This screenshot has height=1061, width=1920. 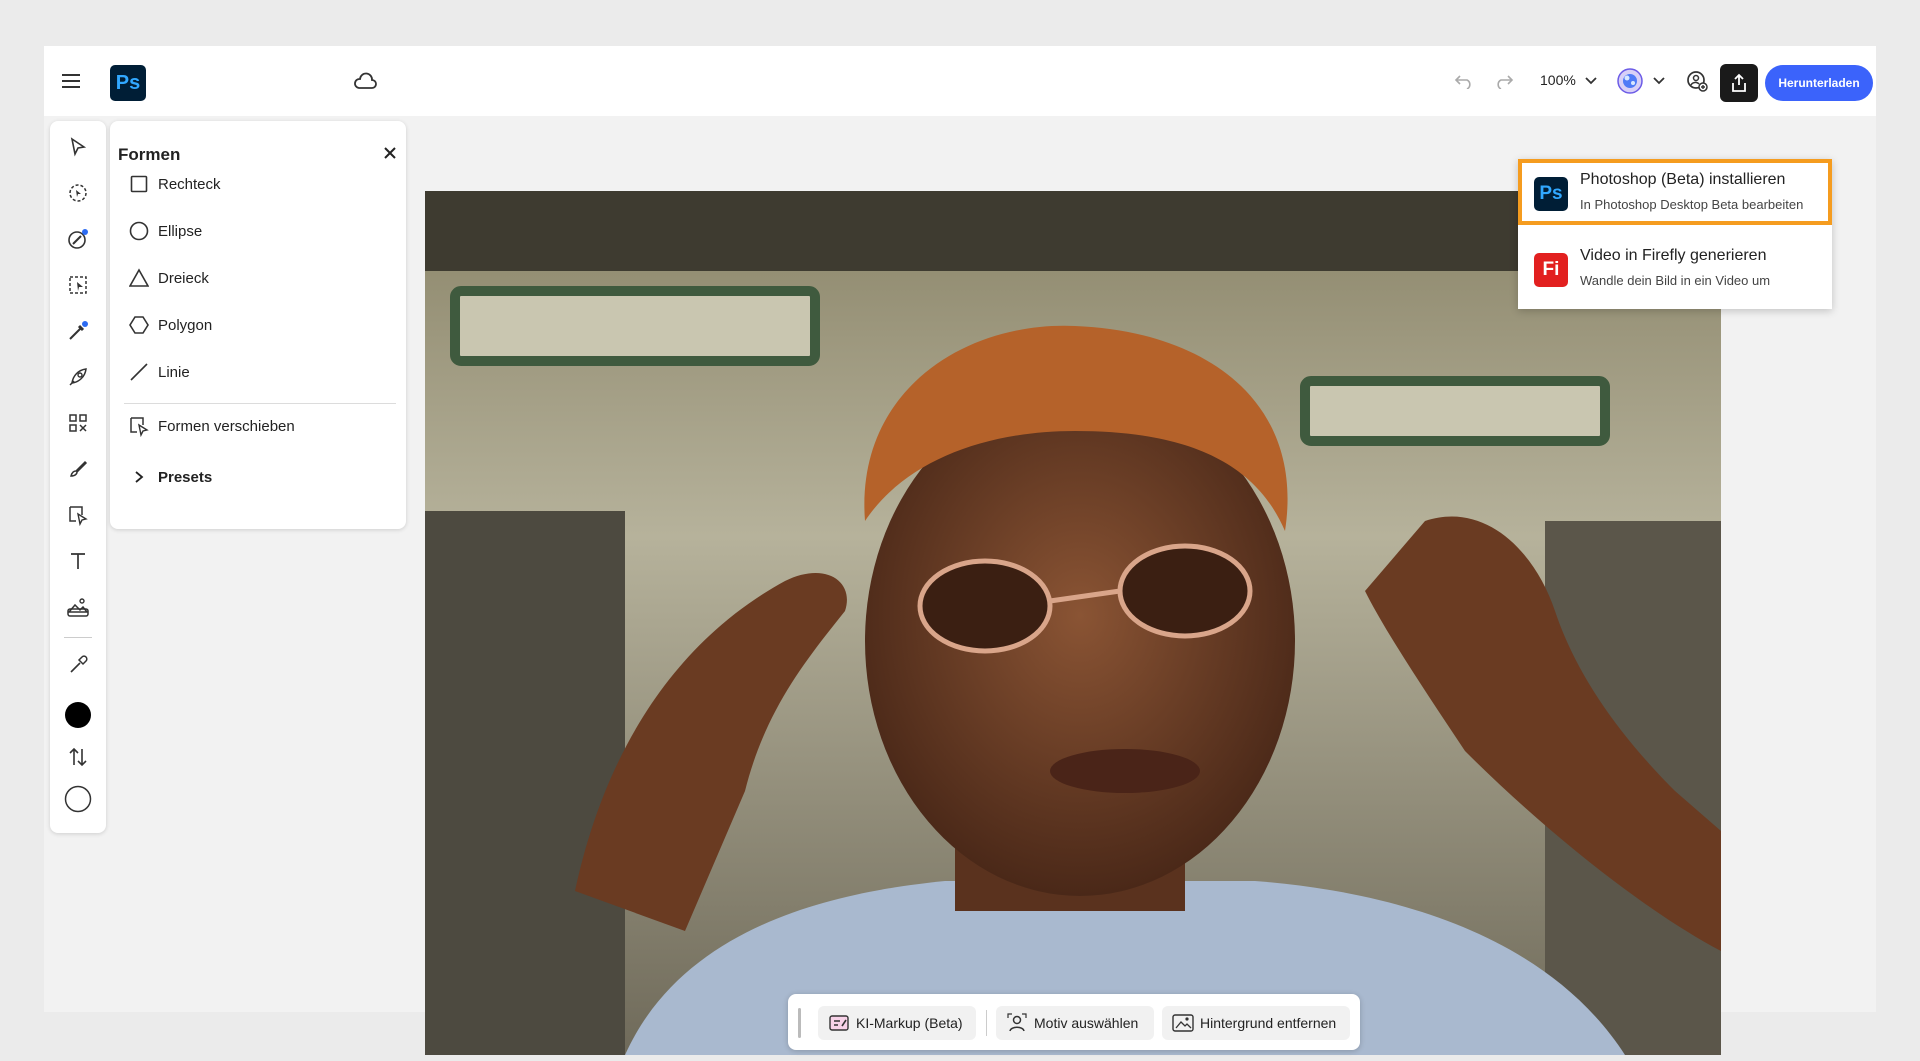 I want to click on shape-item-label: Linie, so click(x=174, y=372).